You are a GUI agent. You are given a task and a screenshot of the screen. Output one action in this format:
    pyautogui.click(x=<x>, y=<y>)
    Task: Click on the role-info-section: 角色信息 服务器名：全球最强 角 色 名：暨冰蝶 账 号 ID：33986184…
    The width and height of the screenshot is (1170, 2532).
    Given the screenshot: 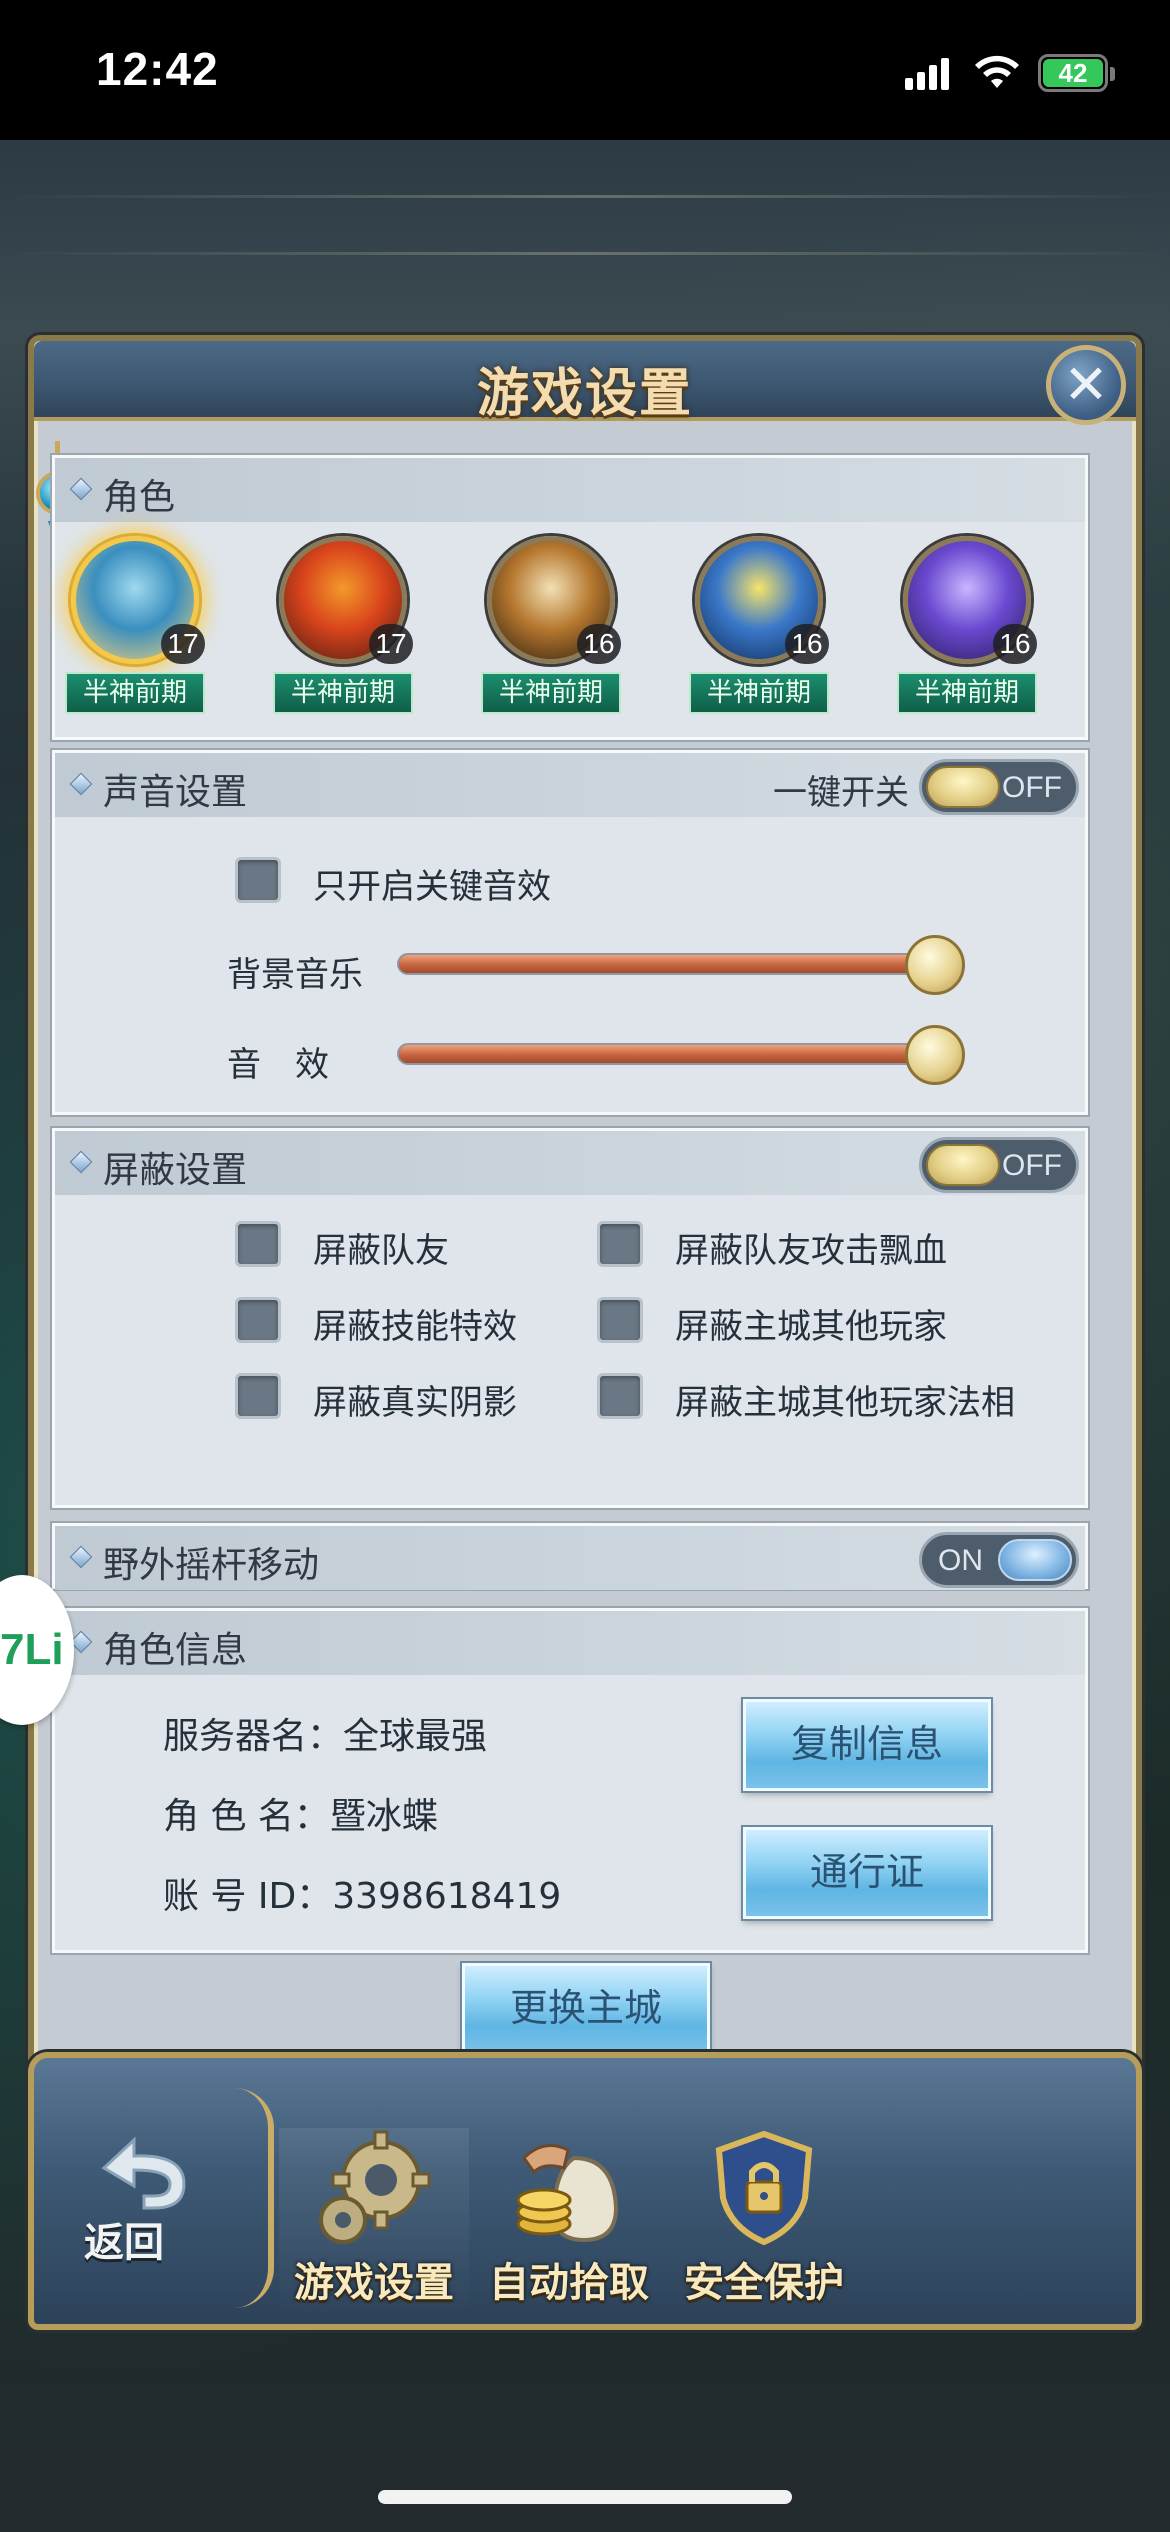 What is the action you would take?
    pyautogui.click(x=570, y=1780)
    